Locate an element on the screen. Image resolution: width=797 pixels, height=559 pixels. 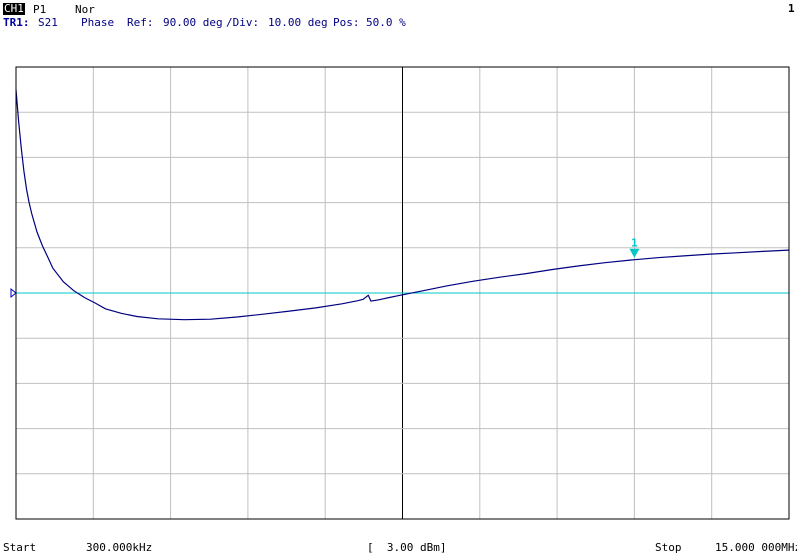
power-value: [ 3.00 dBm] is located at coordinates (406, 548).